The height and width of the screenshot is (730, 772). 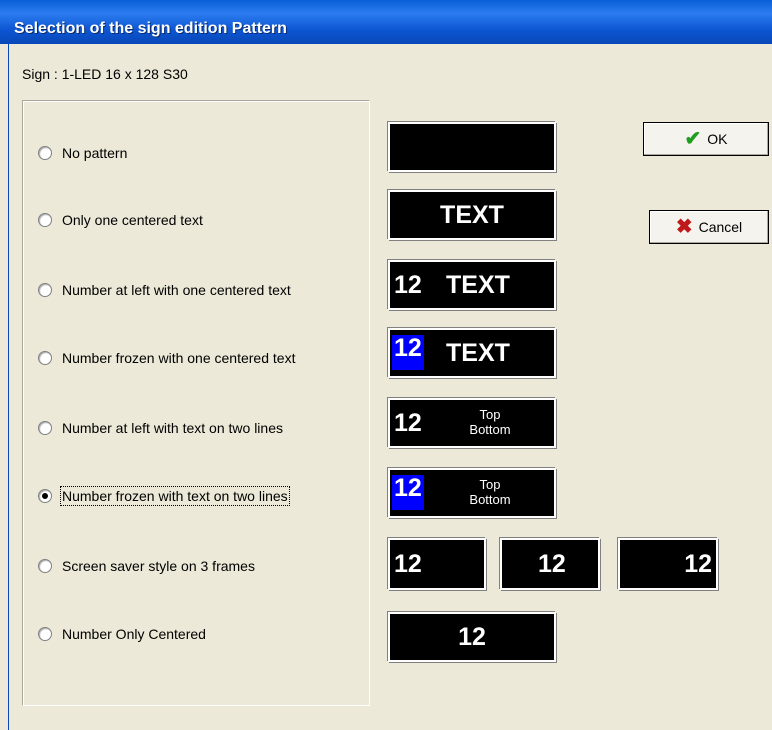 I want to click on option-number-frozen-centered-text: Number frozen with one centered text, so click(x=166, y=358).